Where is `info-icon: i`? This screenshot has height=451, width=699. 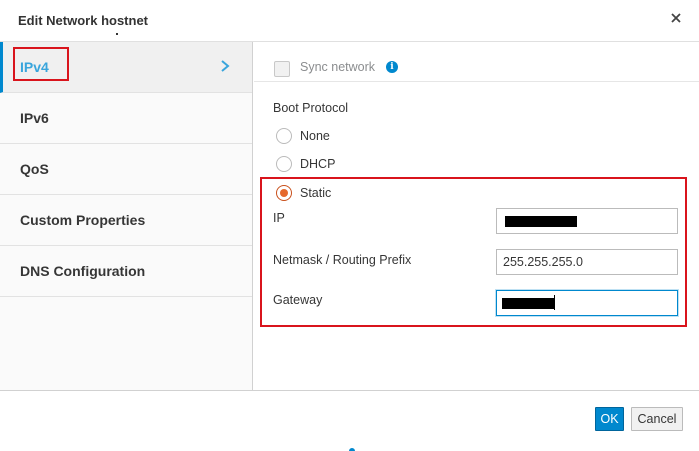 info-icon: i is located at coordinates (392, 67).